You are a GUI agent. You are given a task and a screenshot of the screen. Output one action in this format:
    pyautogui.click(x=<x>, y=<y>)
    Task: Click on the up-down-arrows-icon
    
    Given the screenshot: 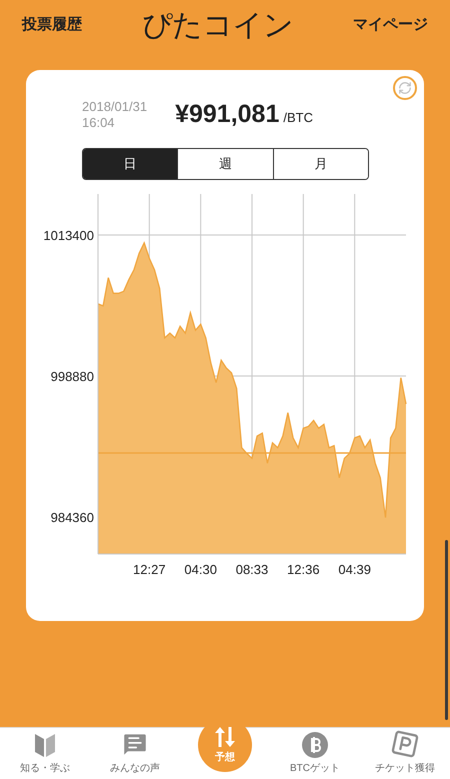 What is the action you would take?
    pyautogui.click(x=225, y=737)
    